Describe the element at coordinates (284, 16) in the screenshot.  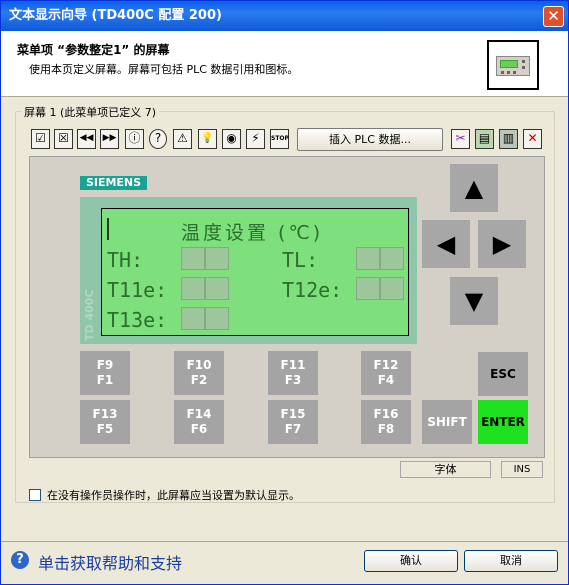
I see `title-bar: 文本显示向导 (TD400C 配置 200) ✕` at that location.